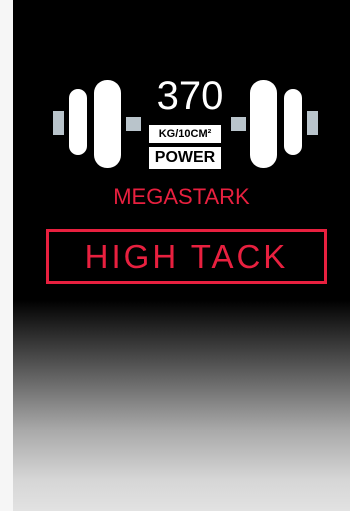 This screenshot has height=511, width=350. Describe the element at coordinates (185, 158) in the screenshot. I see `power-badge: POWER` at that location.